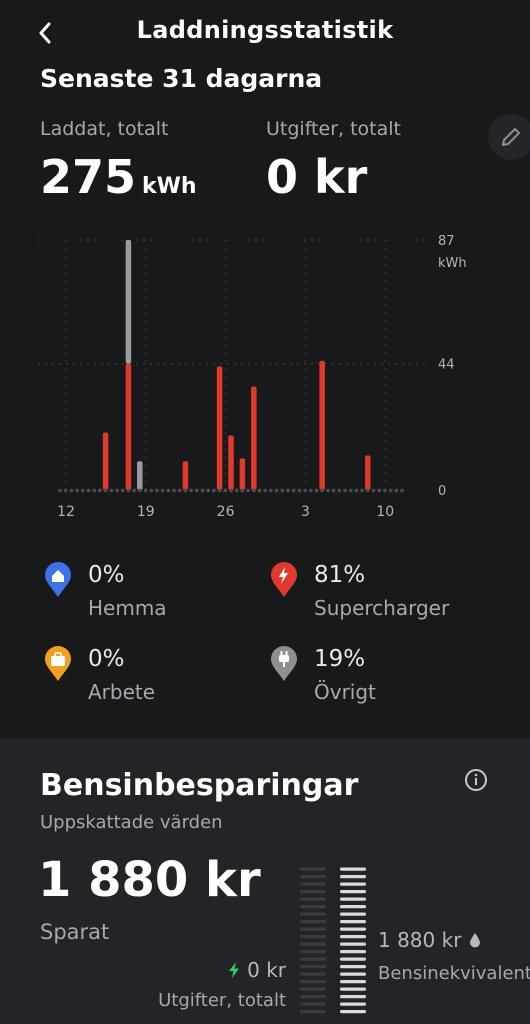 This screenshot has width=530, height=1024. I want to click on fuel-value: 1 880 kr, so click(420, 940).